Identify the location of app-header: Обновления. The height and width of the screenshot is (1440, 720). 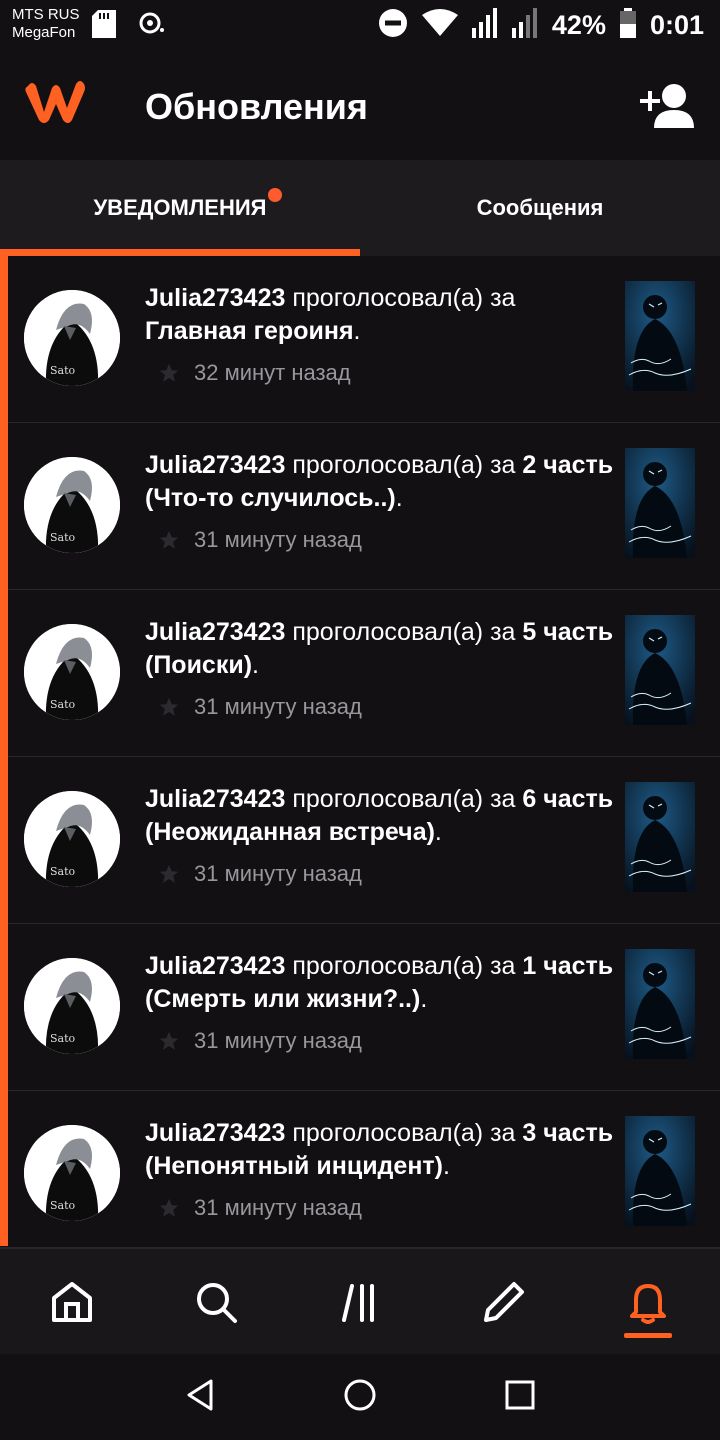
(360, 110).